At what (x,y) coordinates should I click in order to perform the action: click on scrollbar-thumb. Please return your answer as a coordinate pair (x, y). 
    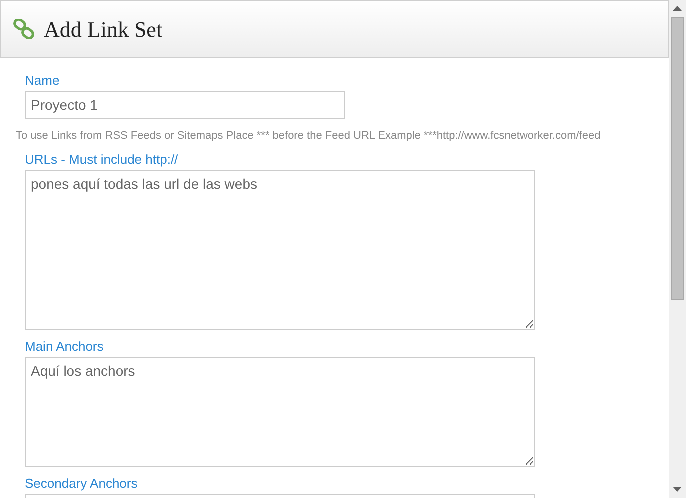
    Looking at the image, I should click on (677, 158).